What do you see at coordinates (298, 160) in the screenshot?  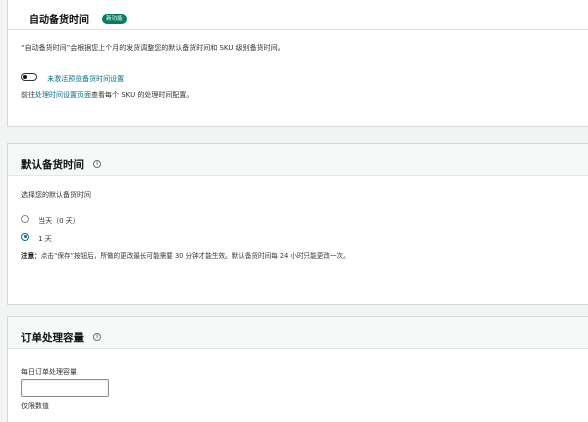 I see `default-handling-header: 默认备货时间 i` at bounding box center [298, 160].